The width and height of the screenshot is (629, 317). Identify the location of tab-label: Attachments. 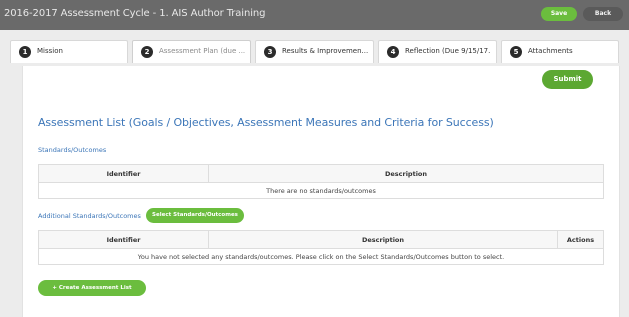
(550, 51).